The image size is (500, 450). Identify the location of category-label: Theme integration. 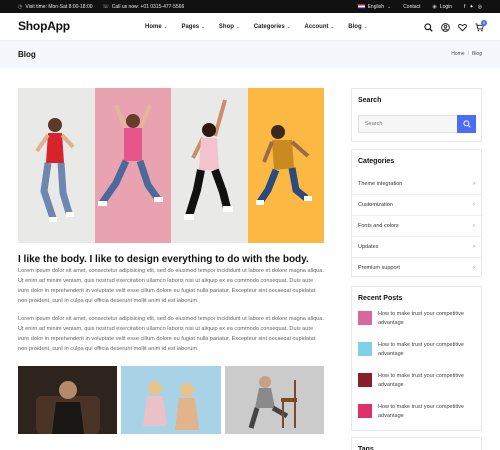
(380, 184).